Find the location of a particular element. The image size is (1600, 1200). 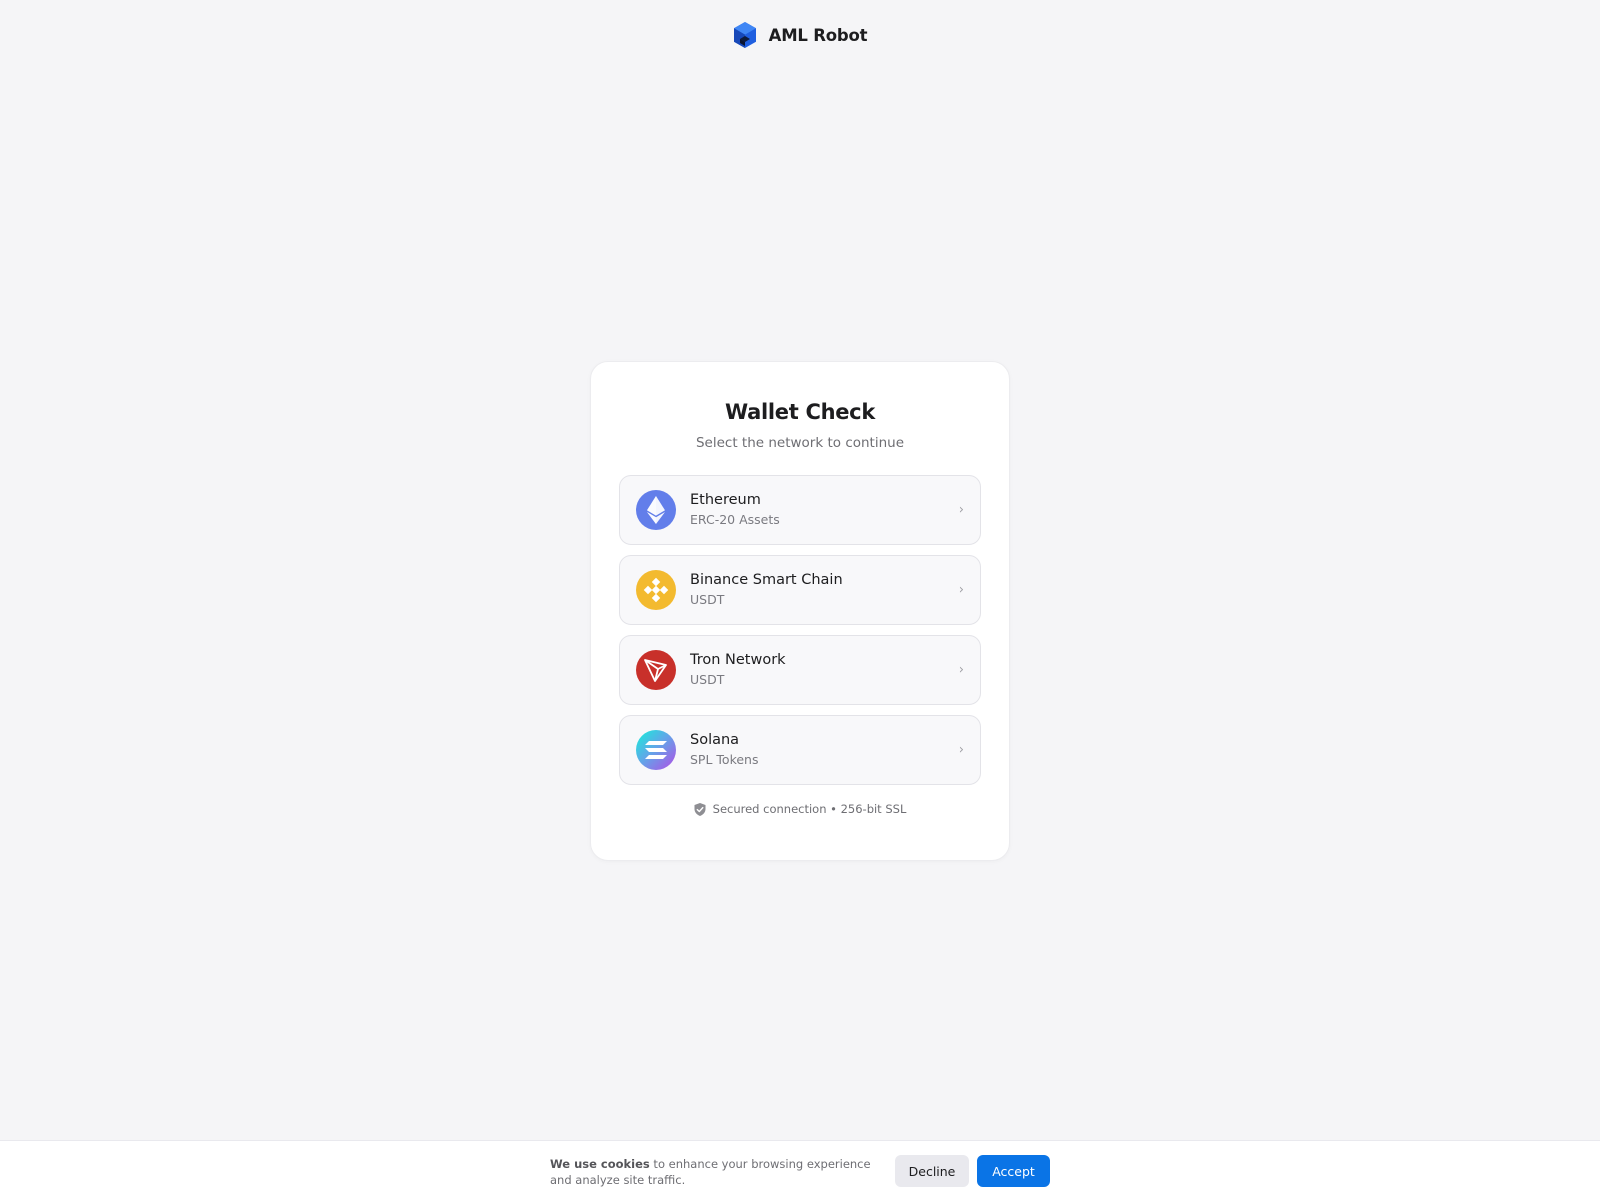

network-option-binance: Binance Smart Chain USDT › is located at coordinates (800, 590).